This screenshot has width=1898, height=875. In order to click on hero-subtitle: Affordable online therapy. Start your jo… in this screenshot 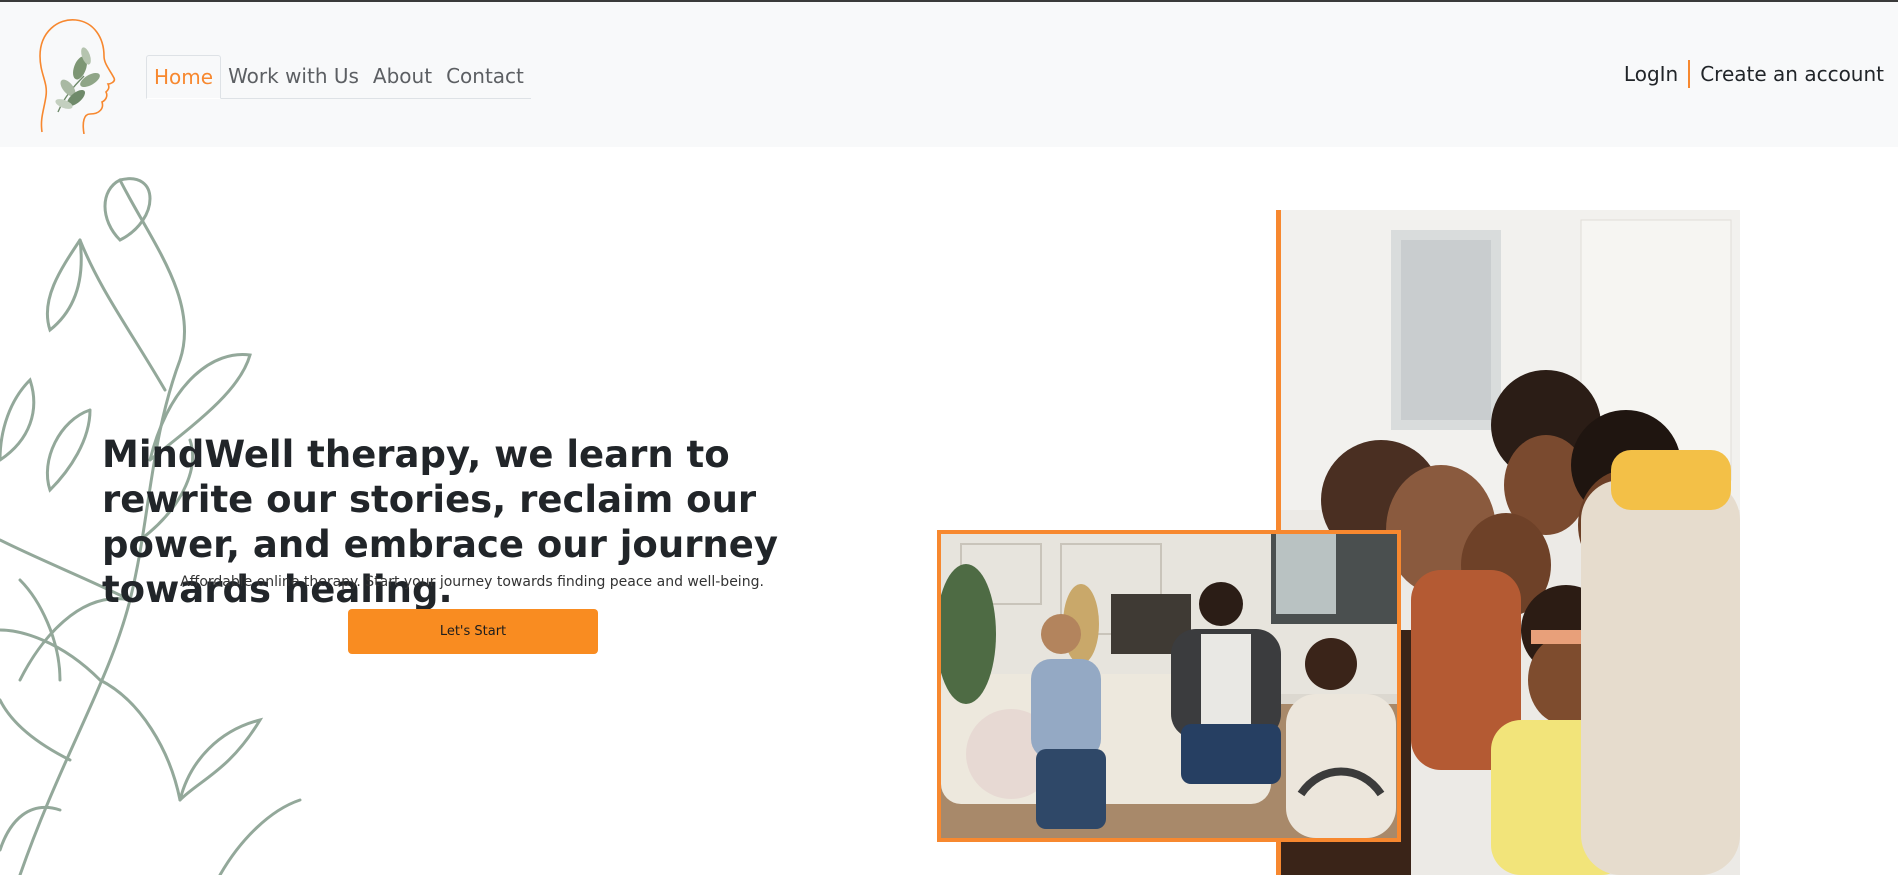, I will do `click(472, 582)`.